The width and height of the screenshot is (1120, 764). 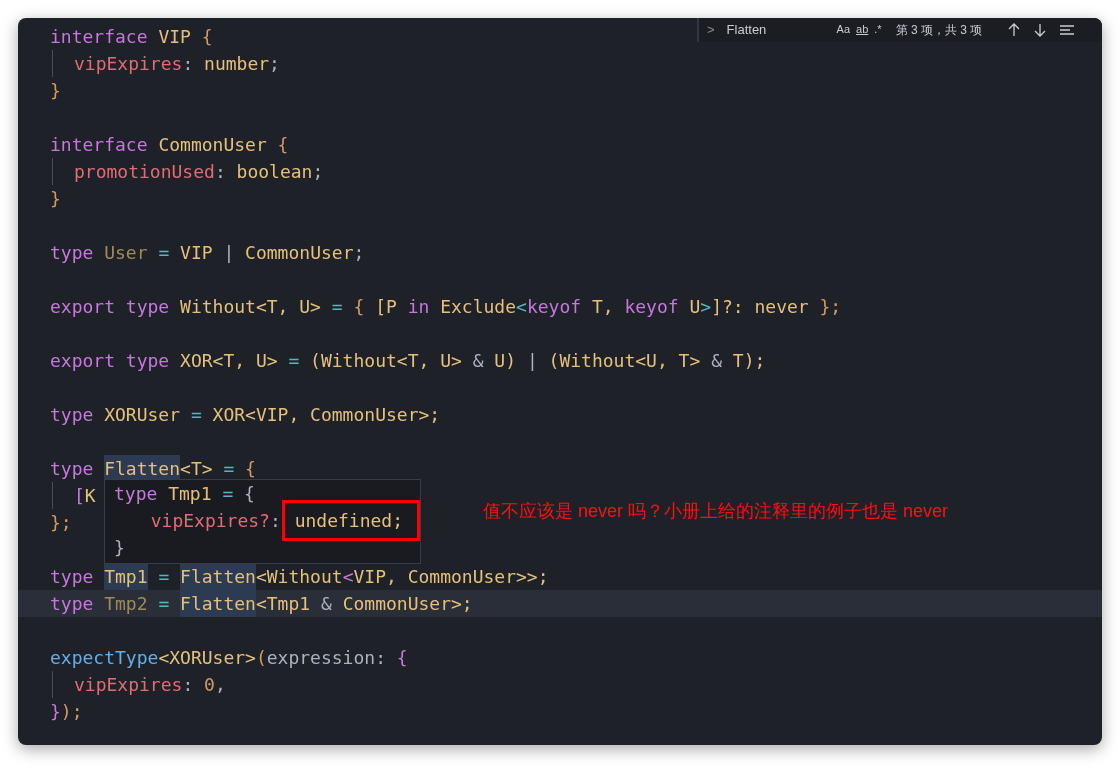 What do you see at coordinates (220, 685) in the screenshot?
I see `code-token: ,` at bounding box center [220, 685].